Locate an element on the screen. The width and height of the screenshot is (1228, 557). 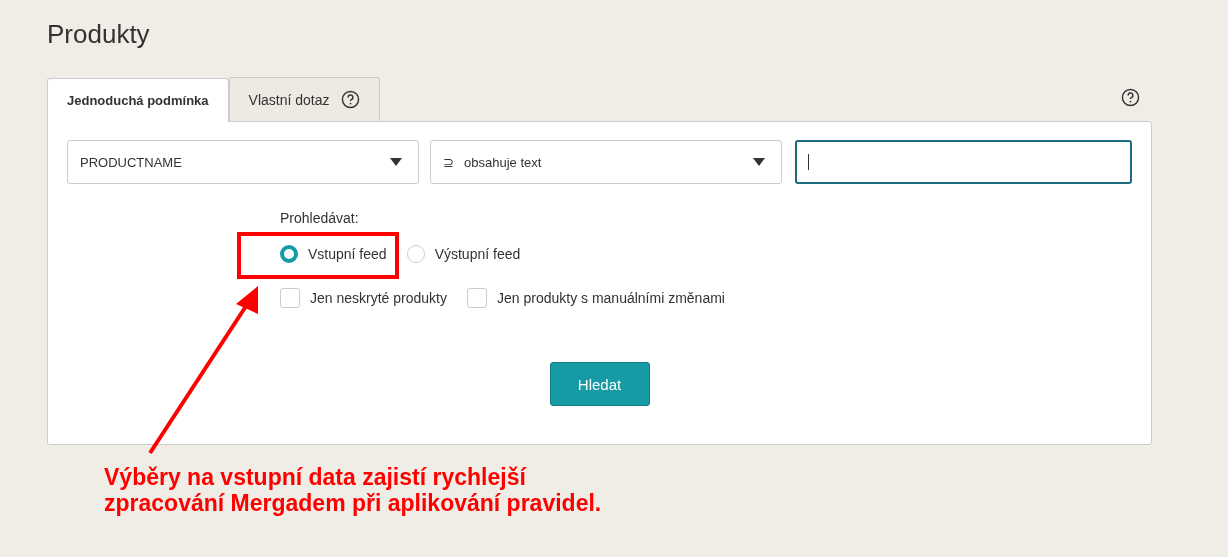
page-title: Produkty is located at coordinates (99, 34).